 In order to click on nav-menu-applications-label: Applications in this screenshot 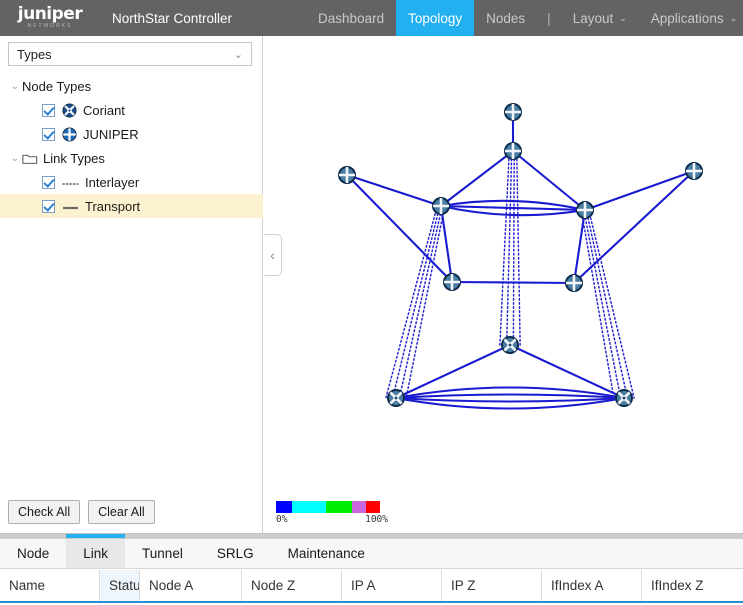, I will do `click(687, 18)`.